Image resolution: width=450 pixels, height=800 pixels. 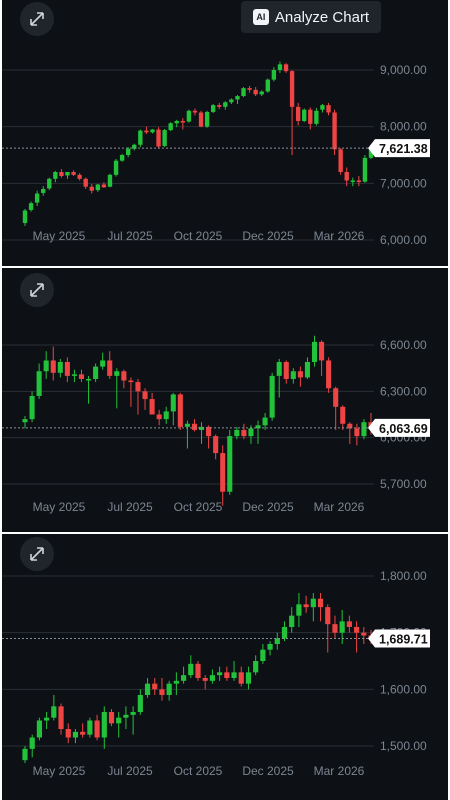 I want to click on y-tick-label: 8,000.00, so click(x=403, y=127).